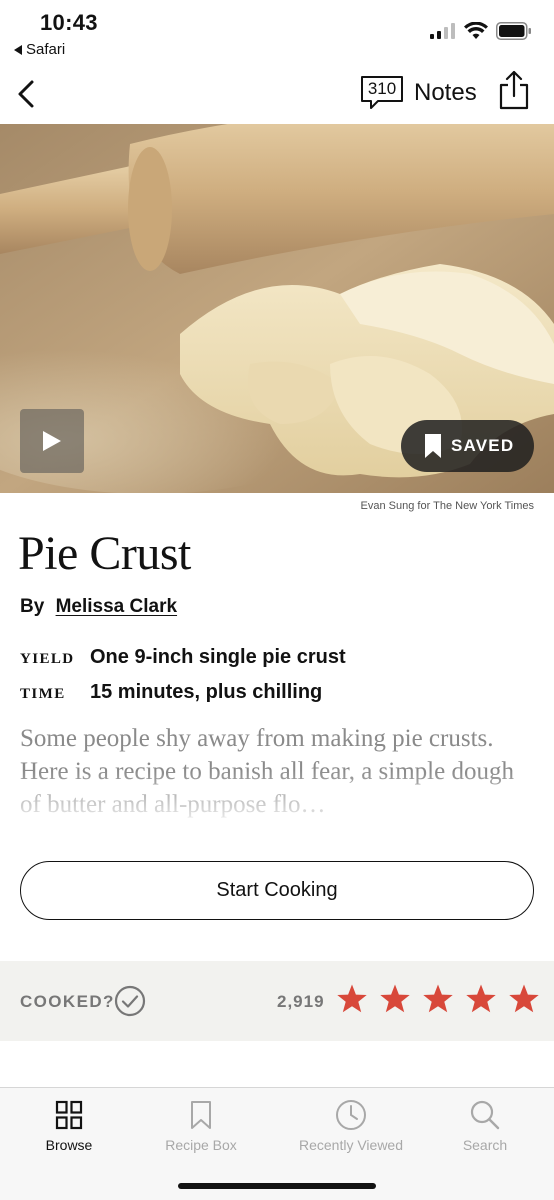  I want to click on tab-browse-label: Browse, so click(69, 1145).